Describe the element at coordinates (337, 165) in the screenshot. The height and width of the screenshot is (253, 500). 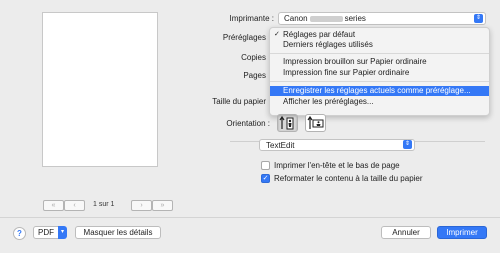
I see `header-footer-label: Imprimer l'en-tête et le bas de page` at that location.